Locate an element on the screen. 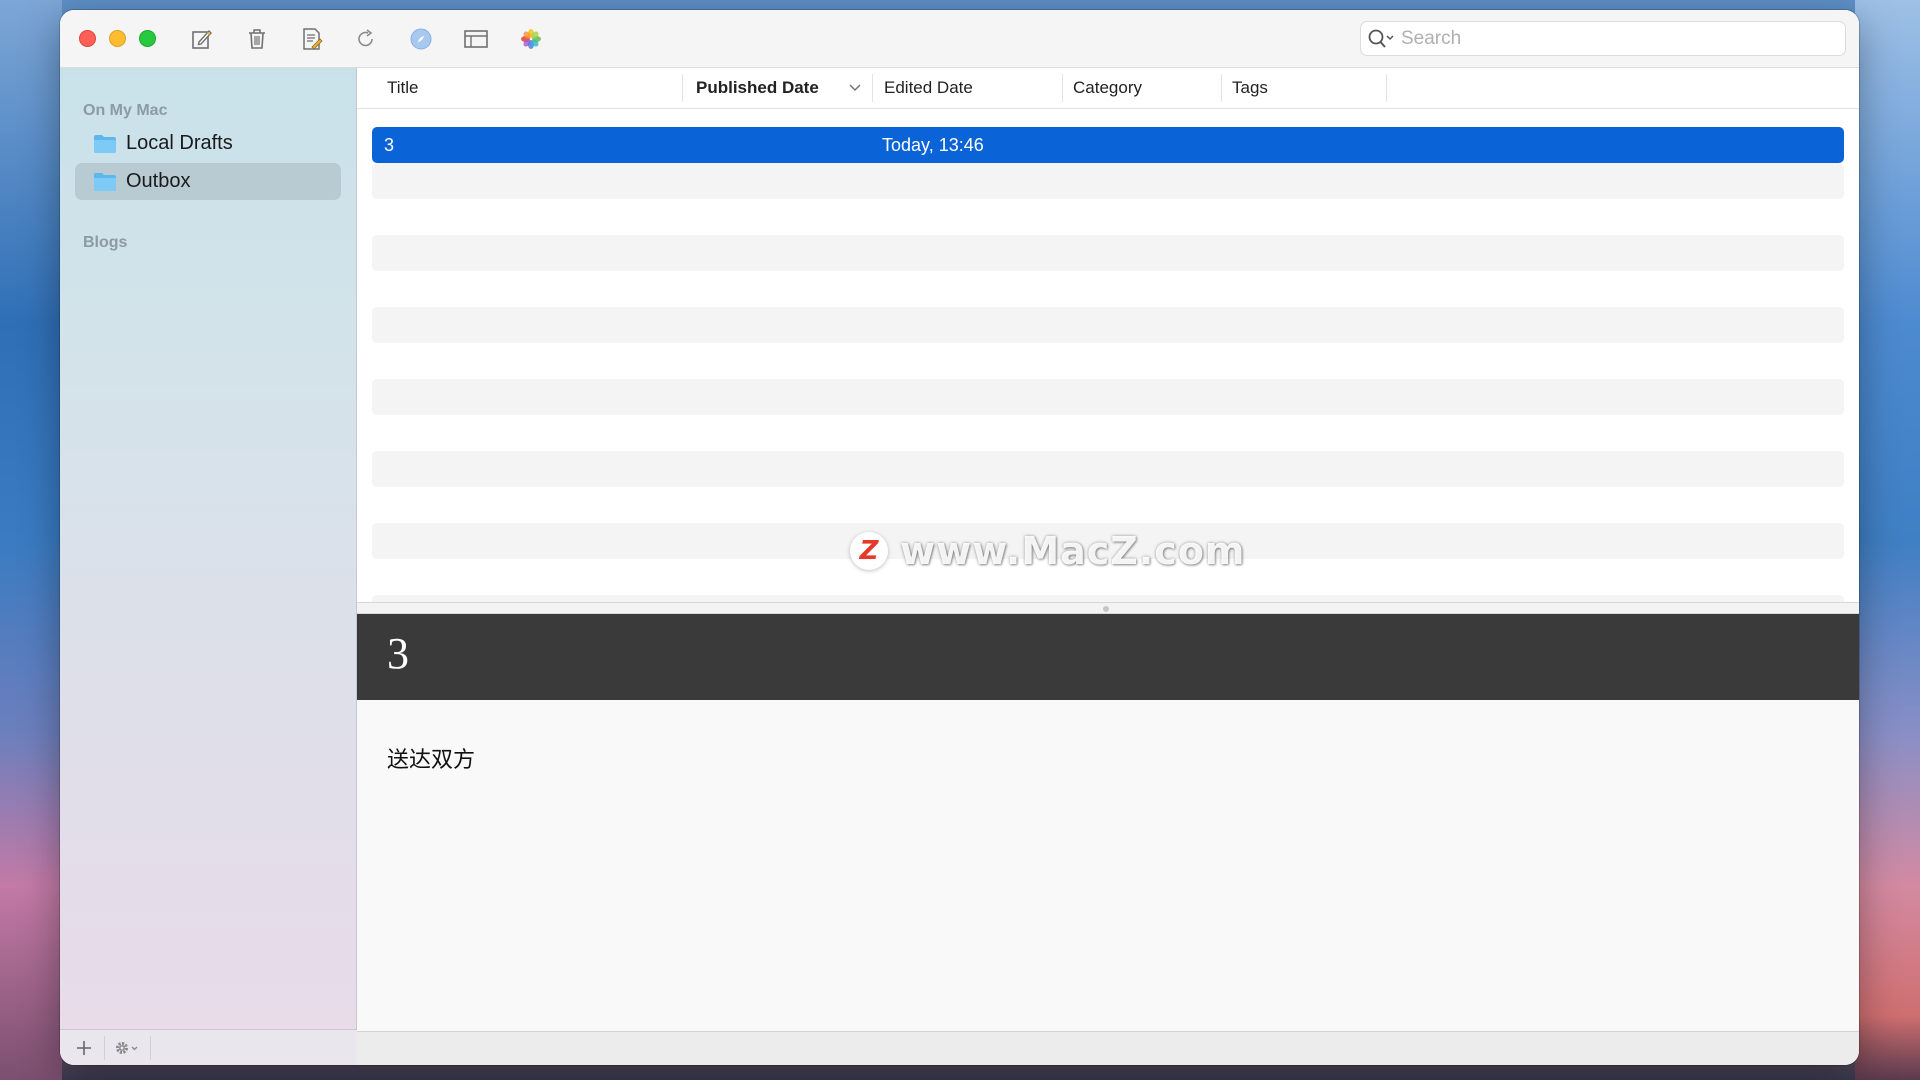 Image resolution: width=1920 pixels, height=1080 pixels. refresh-button is located at coordinates (366, 39).